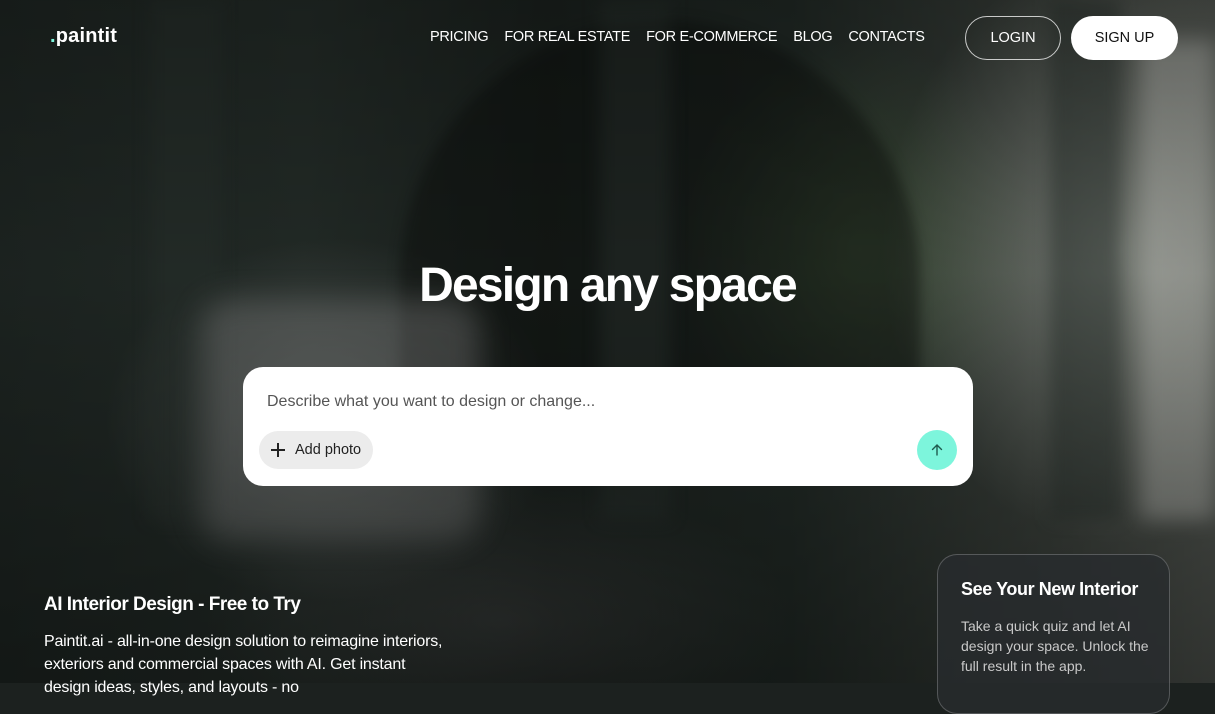  Describe the element at coordinates (567, 37) in the screenshot. I see `nav-item-real-estate: FOR REAL ESTATE` at that location.